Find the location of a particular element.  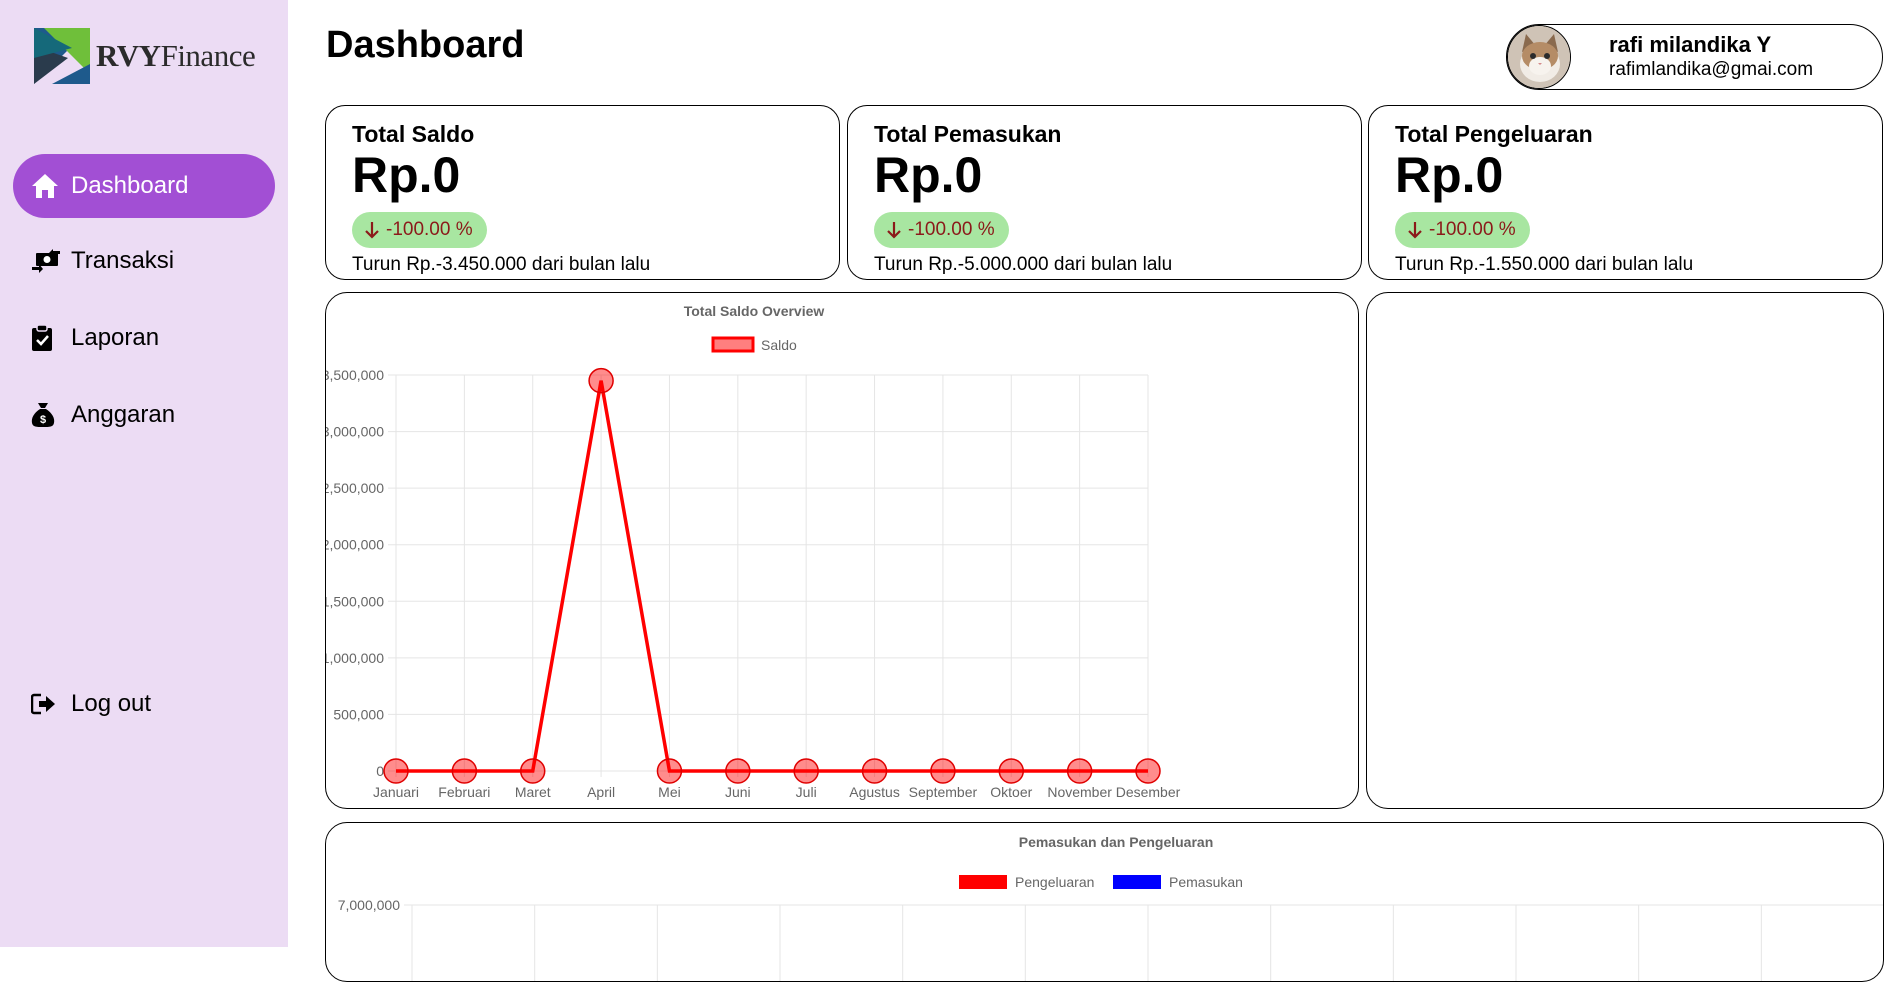

home-icon is located at coordinates (47, 186).